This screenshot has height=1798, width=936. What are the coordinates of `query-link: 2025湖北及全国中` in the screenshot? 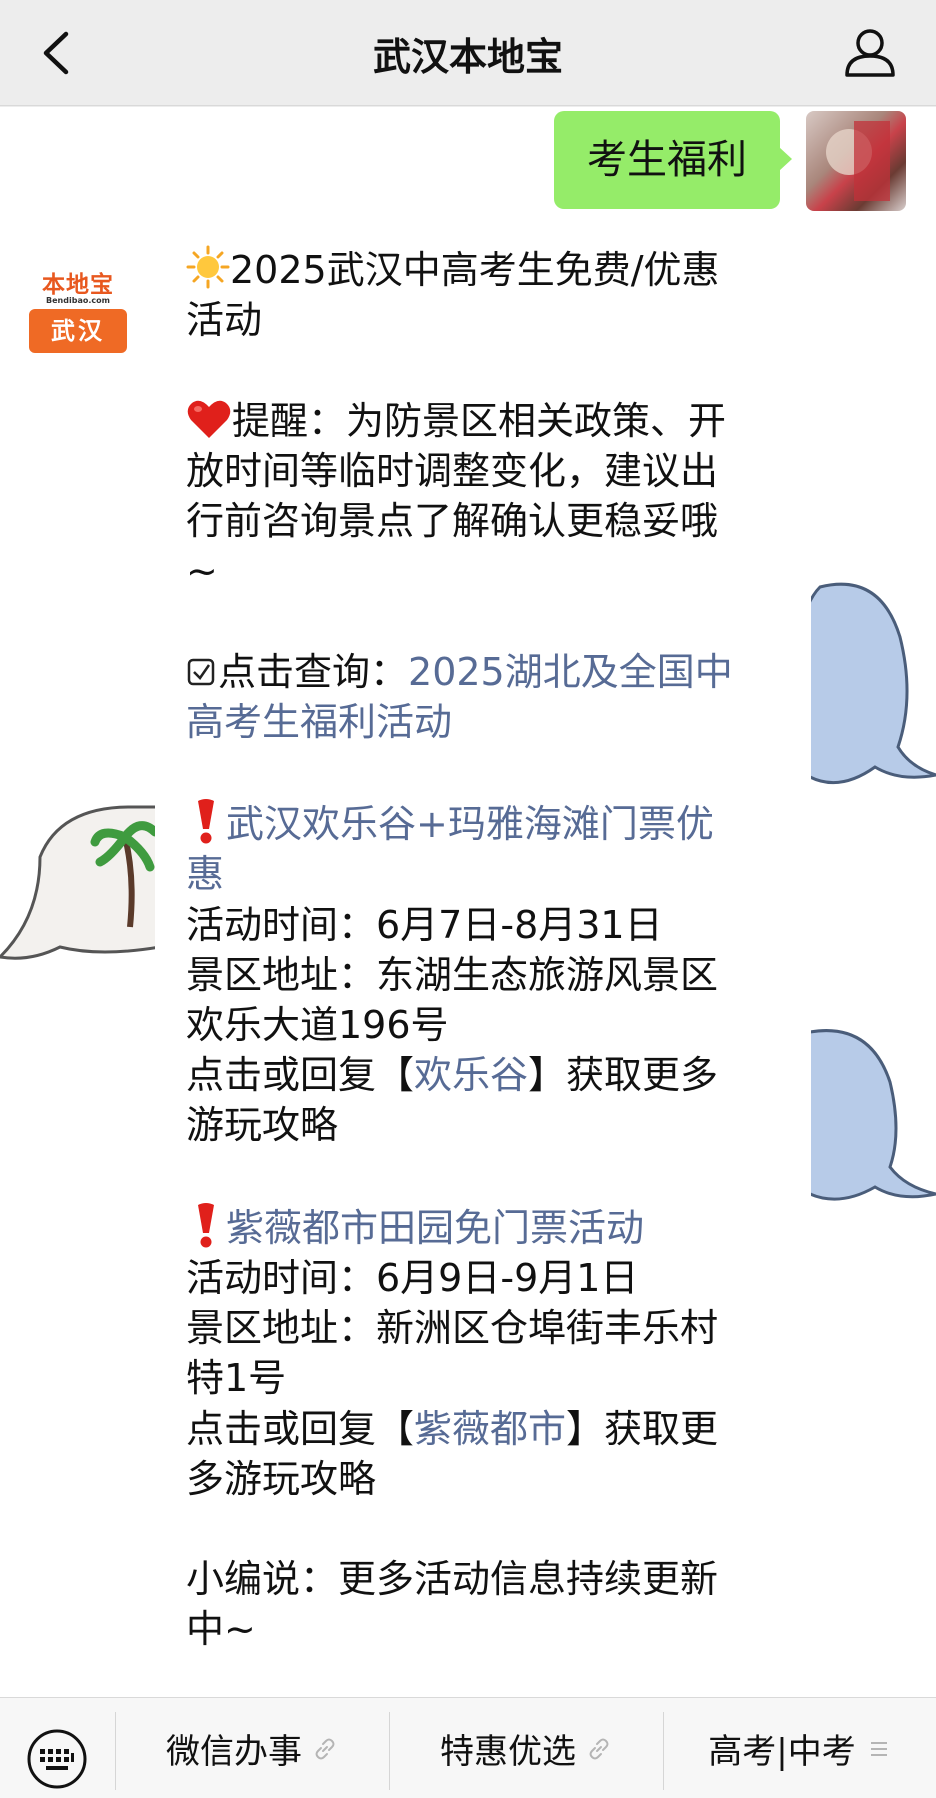 It's located at (570, 672).